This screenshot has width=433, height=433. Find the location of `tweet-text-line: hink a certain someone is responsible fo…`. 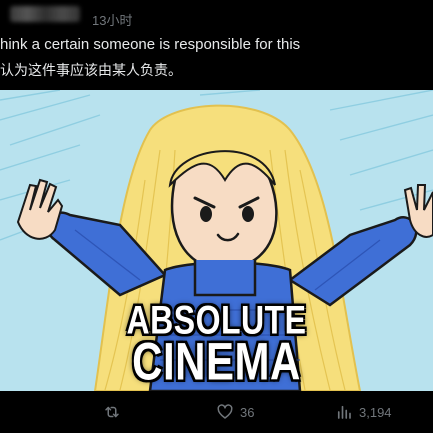

tweet-text-line: hink a certain someone is responsible fo… is located at coordinates (150, 44).